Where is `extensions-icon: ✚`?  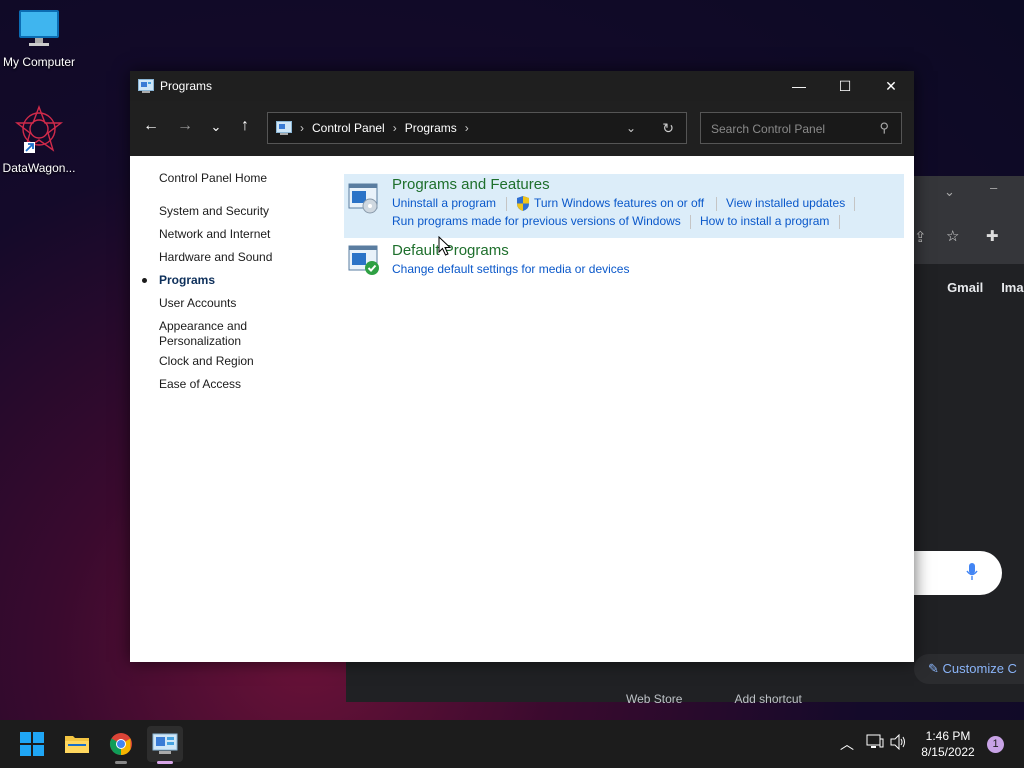 extensions-icon: ✚ is located at coordinates (992, 236).